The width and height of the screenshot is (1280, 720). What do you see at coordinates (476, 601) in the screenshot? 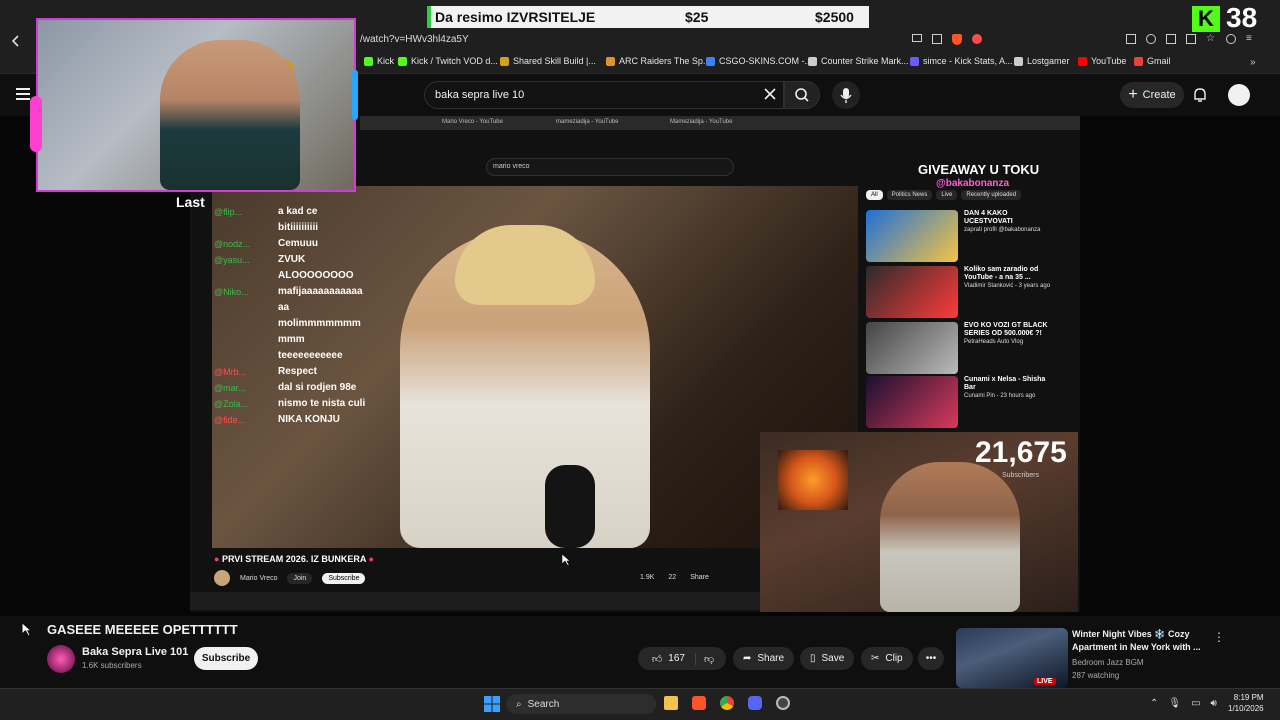
I see `captured-taskbar` at bounding box center [476, 601].